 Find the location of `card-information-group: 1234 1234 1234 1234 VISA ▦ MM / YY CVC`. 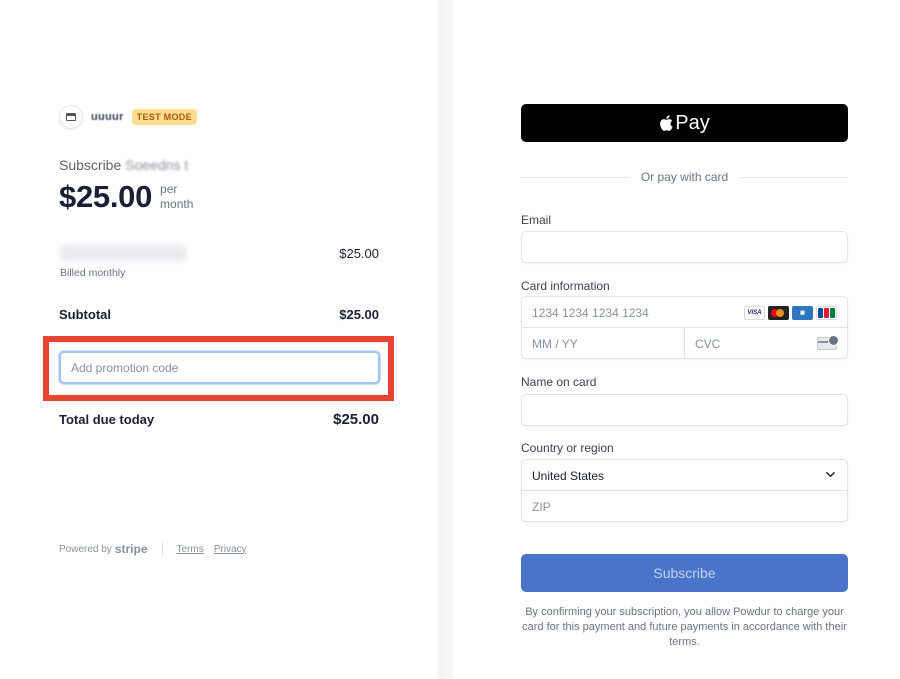

card-information-group: 1234 1234 1234 1234 VISA ▦ MM / YY CVC is located at coordinates (684, 327).